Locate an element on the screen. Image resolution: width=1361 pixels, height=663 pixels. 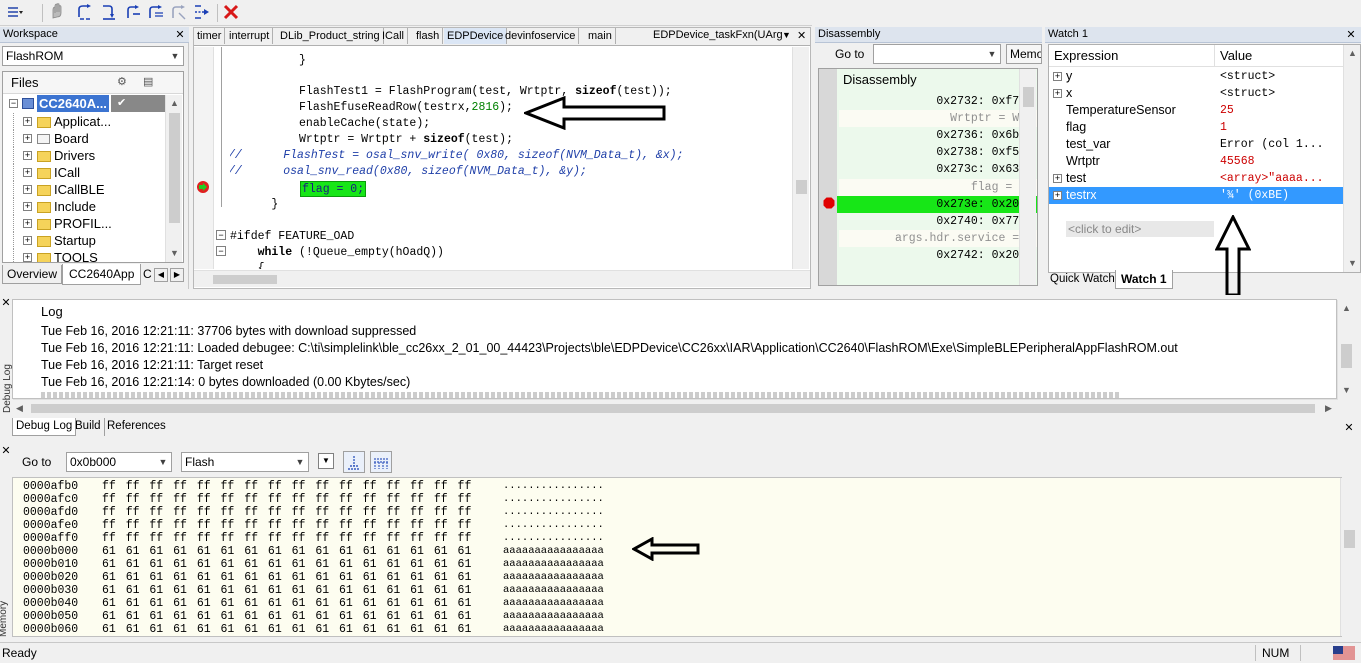
click-to-edit-row: <click to edit> is located at coordinates (1140, 229).